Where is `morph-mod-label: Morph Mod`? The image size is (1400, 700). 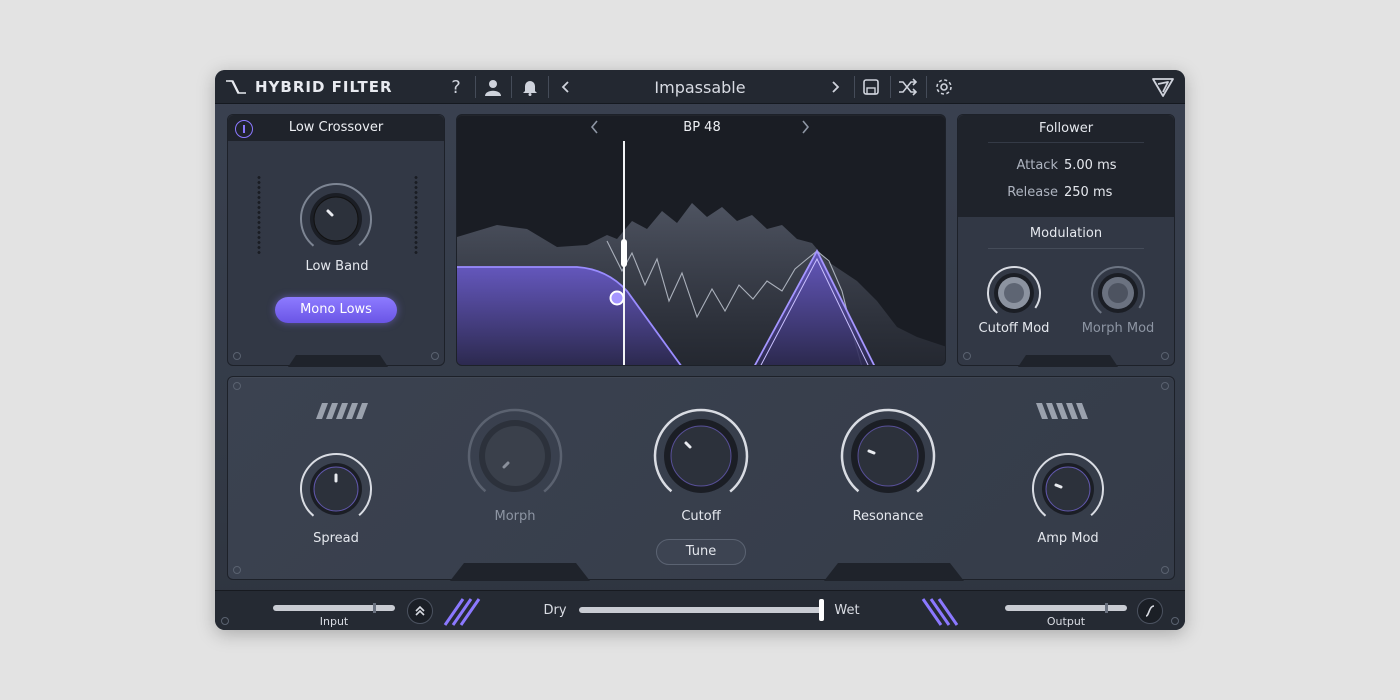 morph-mod-label: Morph Mod is located at coordinates (1118, 328).